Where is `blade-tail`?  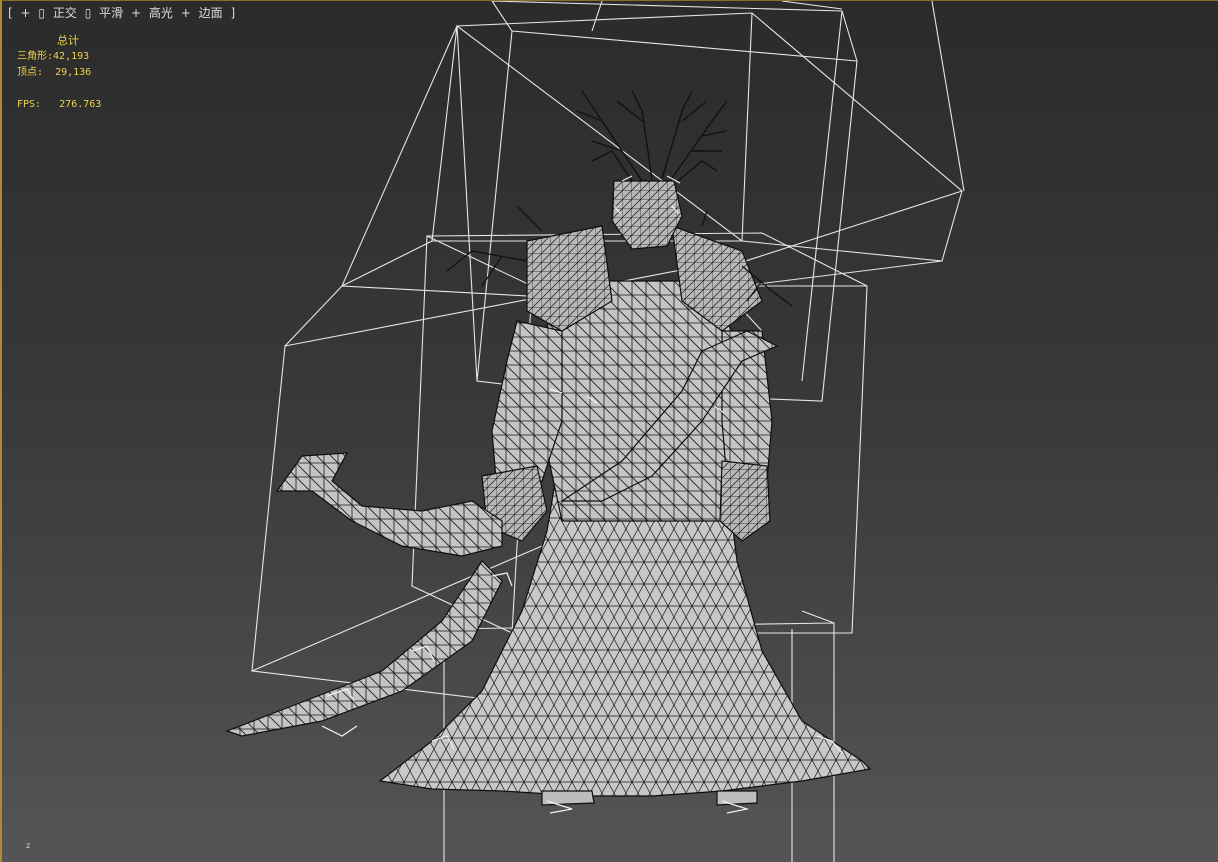 blade-tail is located at coordinates (364, 648).